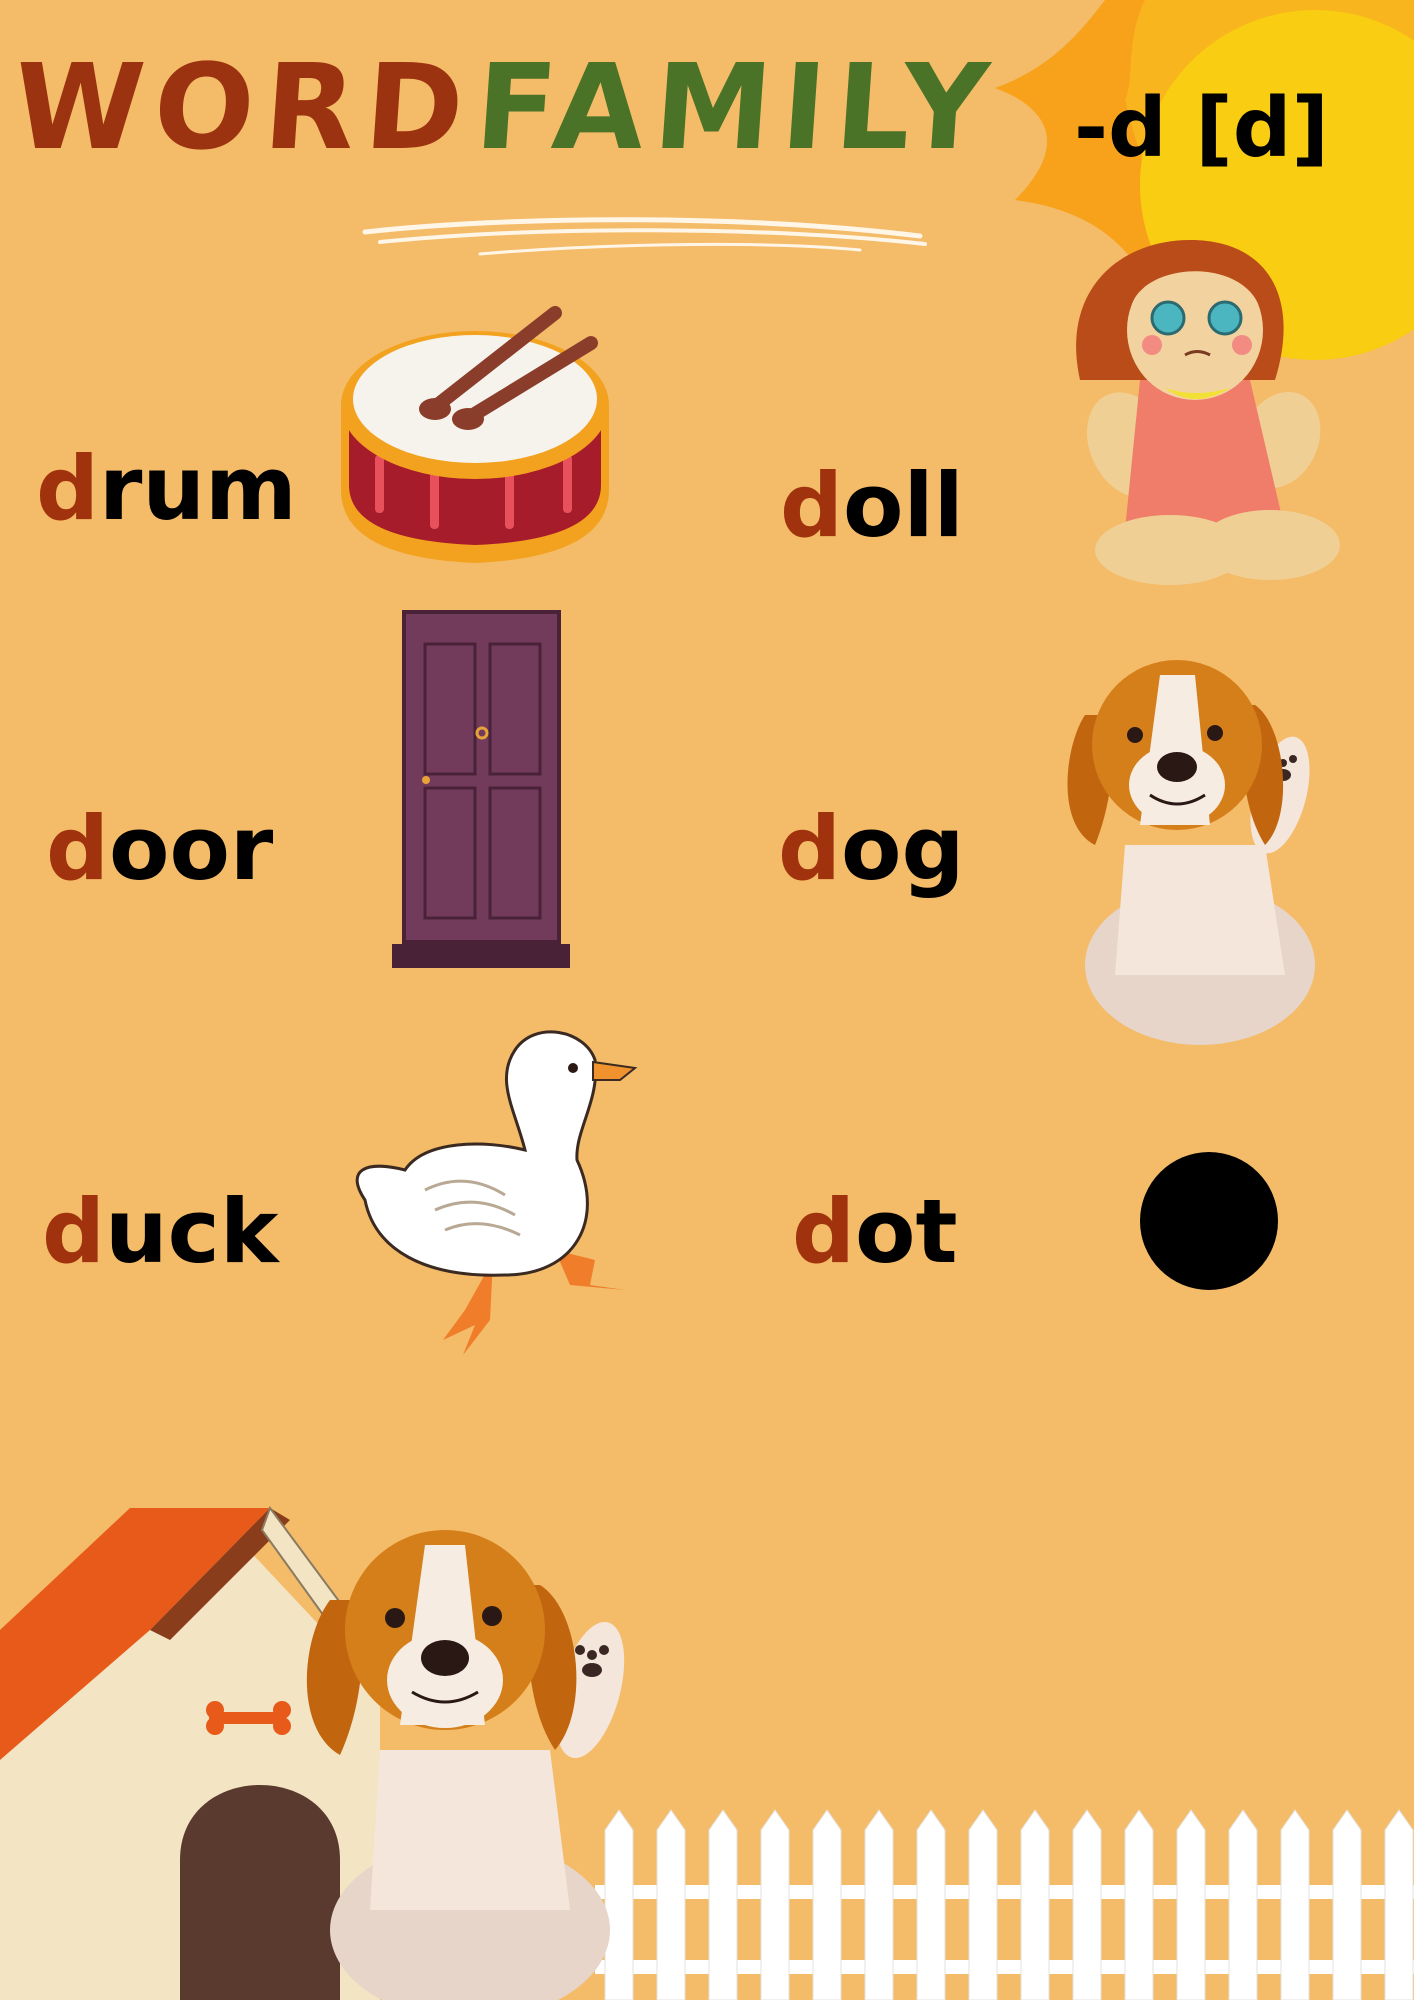 This screenshot has height=2000, width=1414. I want to click on word-door: door, so click(159, 849).